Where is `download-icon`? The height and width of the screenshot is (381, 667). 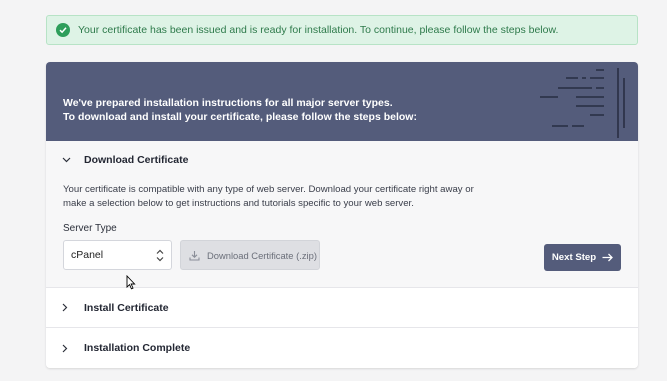 download-icon is located at coordinates (194, 255).